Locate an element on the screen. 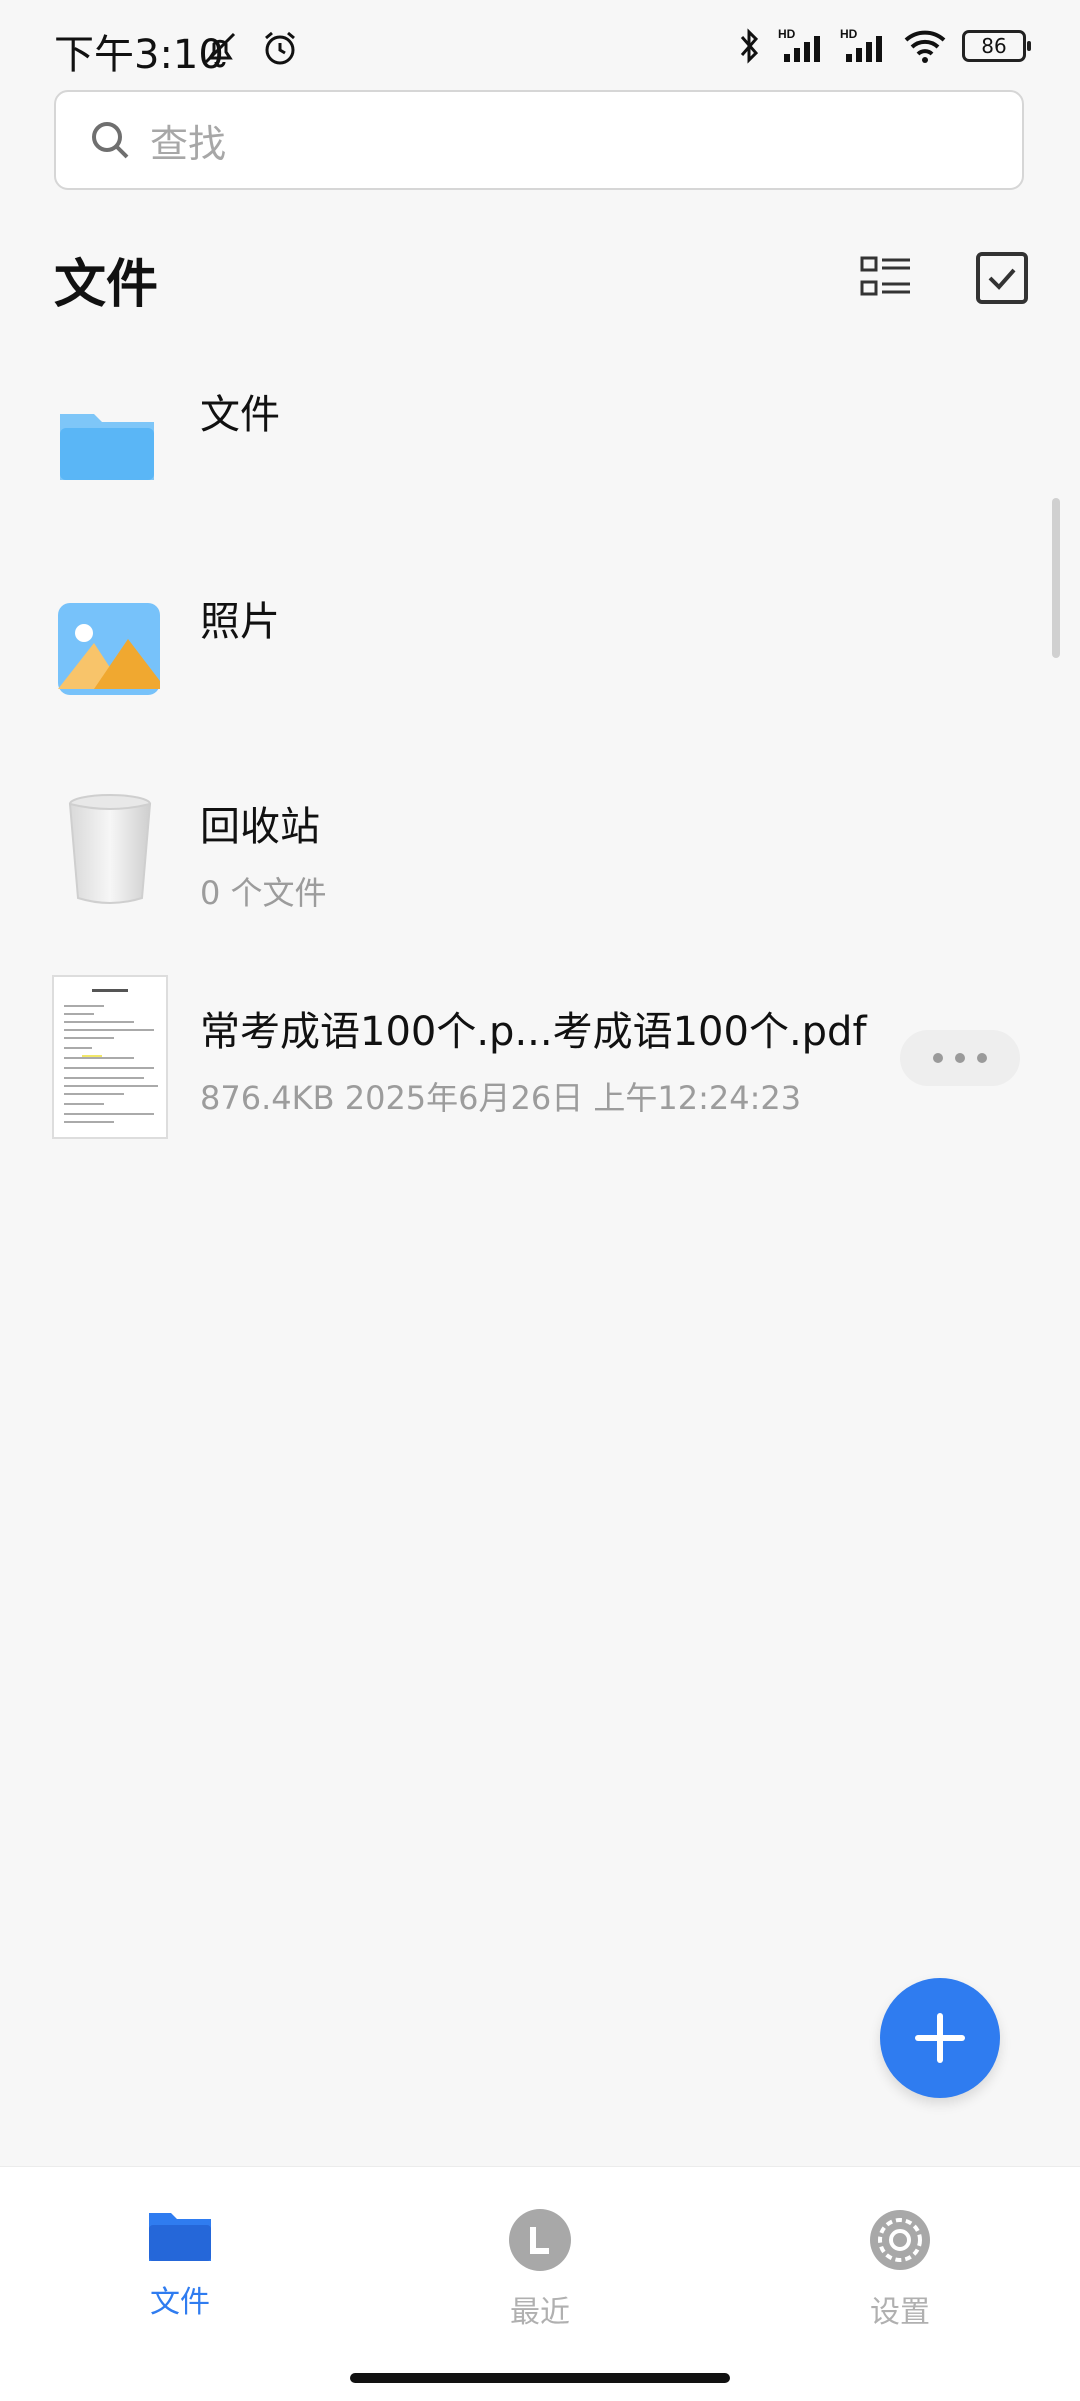 The height and width of the screenshot is (2401, 1080). search-bar: 查找 is located at coordinates (539, 140).